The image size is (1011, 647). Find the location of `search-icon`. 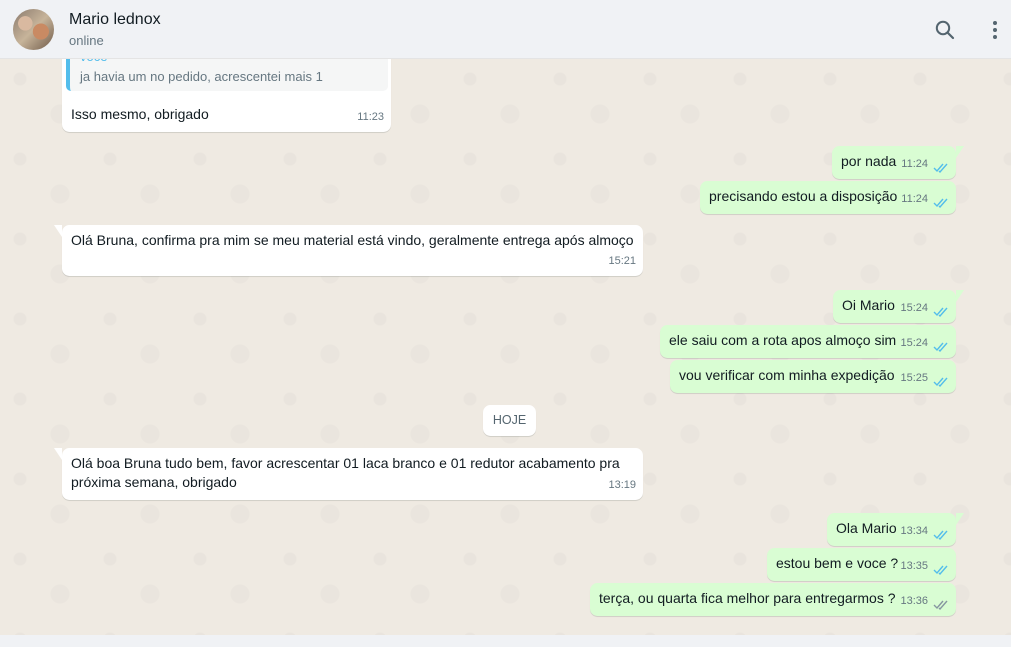

search-icon is located at coordinates (945, 30).